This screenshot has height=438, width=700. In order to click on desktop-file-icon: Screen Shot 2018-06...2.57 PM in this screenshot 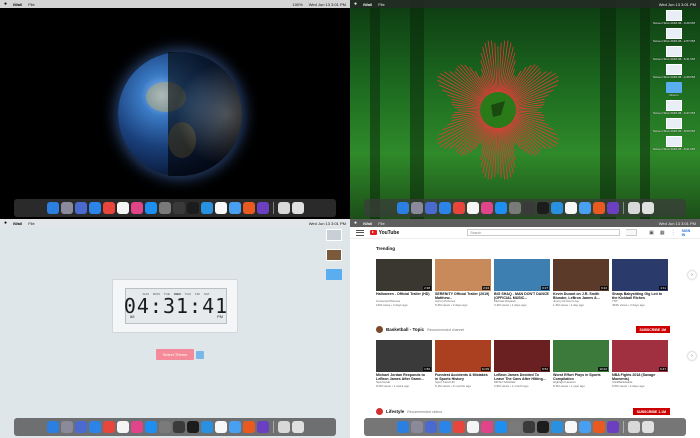, I will do `click(674, 35)`.